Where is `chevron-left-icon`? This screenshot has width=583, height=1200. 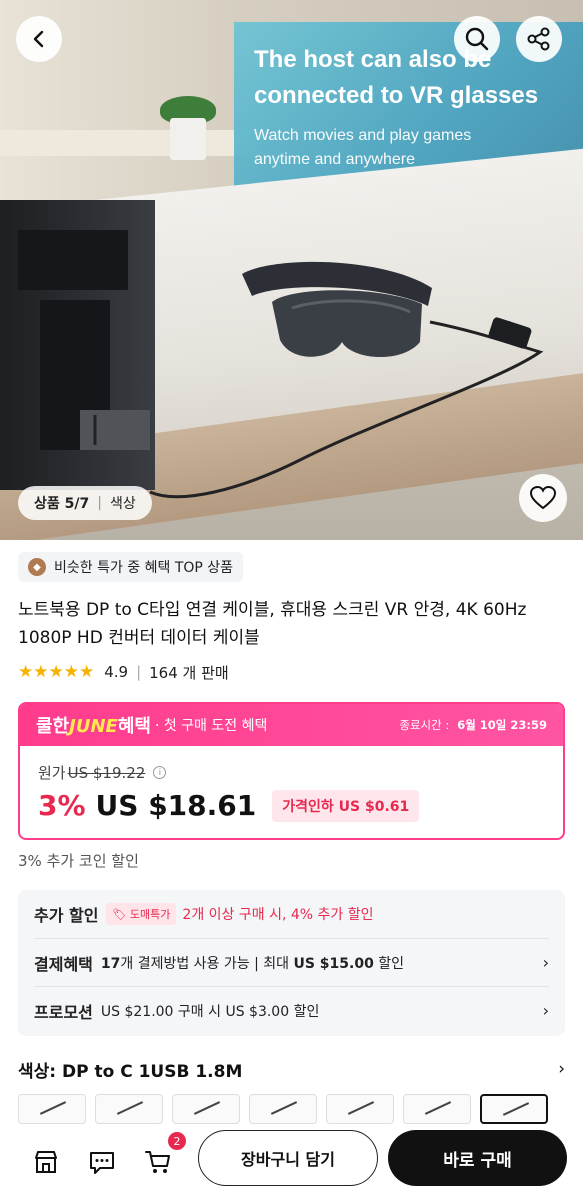 chevron-left-icon is located at coordinates (38, 39).